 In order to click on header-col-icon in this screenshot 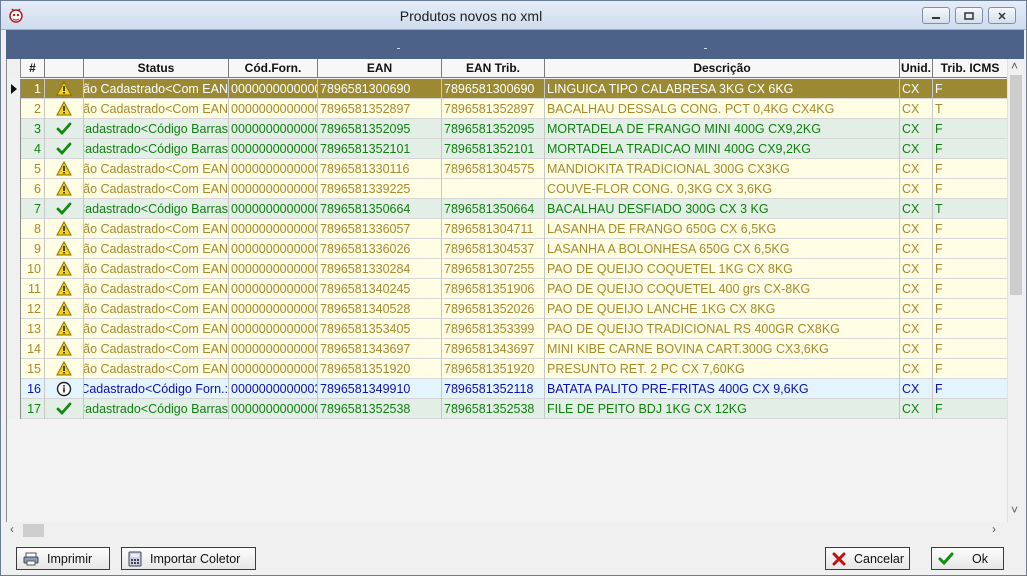, I will do `click(64, 68)`.